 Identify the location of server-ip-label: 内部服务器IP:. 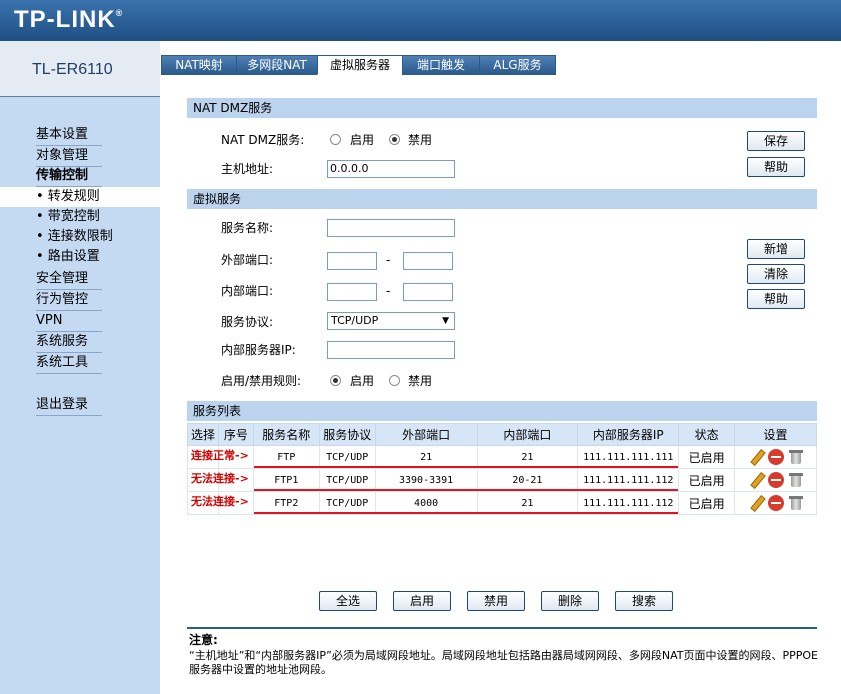
(258, 350).